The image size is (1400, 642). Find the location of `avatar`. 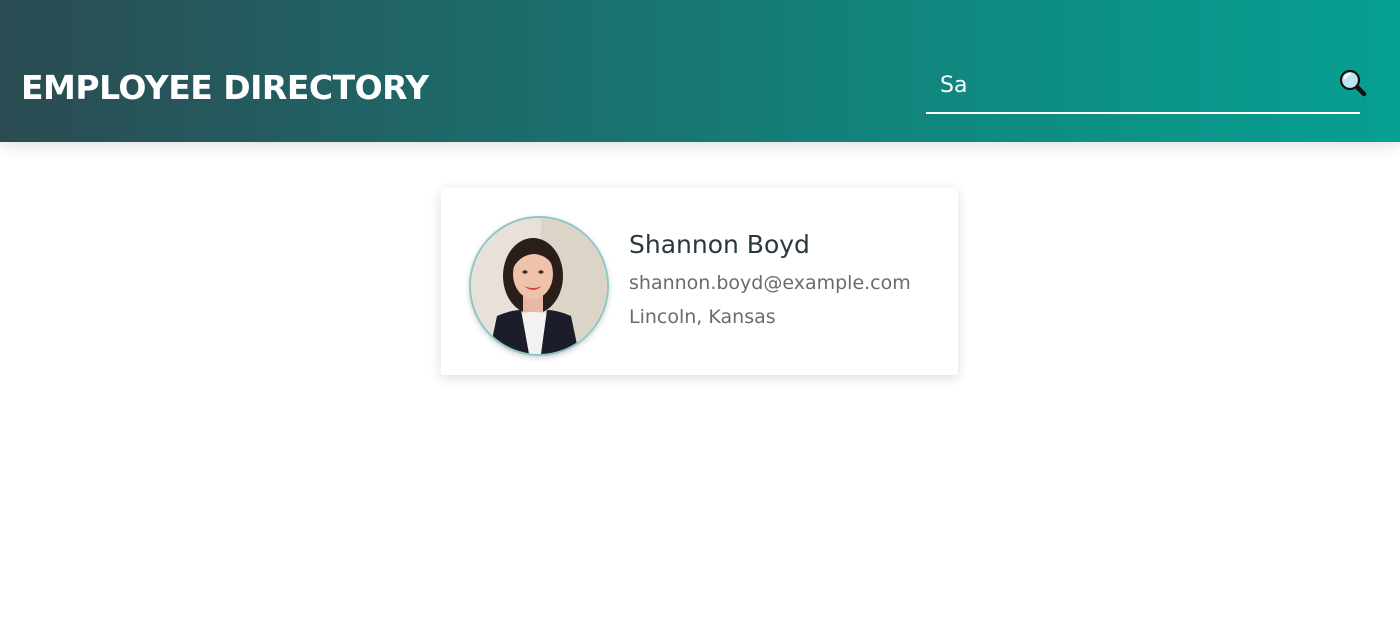

avatar is located at coordinates (539, 286).